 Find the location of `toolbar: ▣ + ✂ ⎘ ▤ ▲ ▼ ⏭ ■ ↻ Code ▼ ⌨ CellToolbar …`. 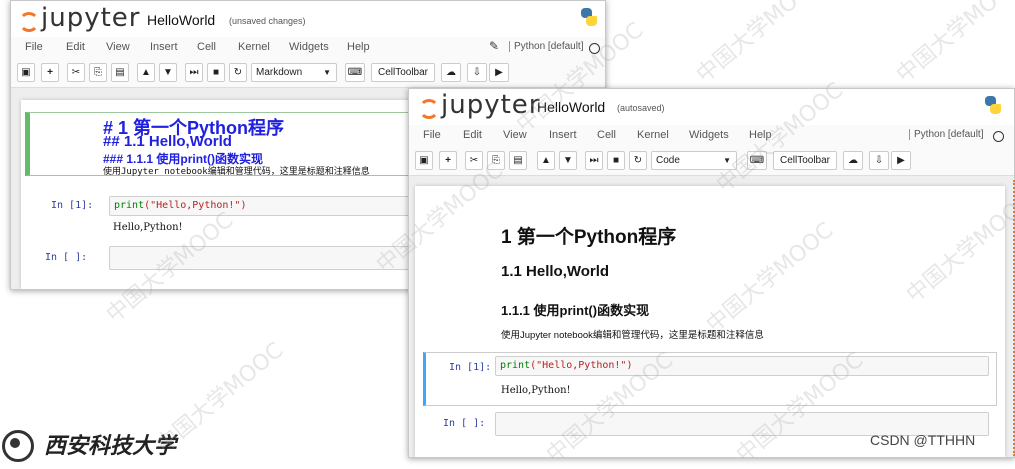

toolbar: ▣ + ✂ ⎘ ▤ ▲ ▼ ⏭ ■ ↻ Code ▼ ⌨ CellToolbar … is located at coordinates (711, 161).